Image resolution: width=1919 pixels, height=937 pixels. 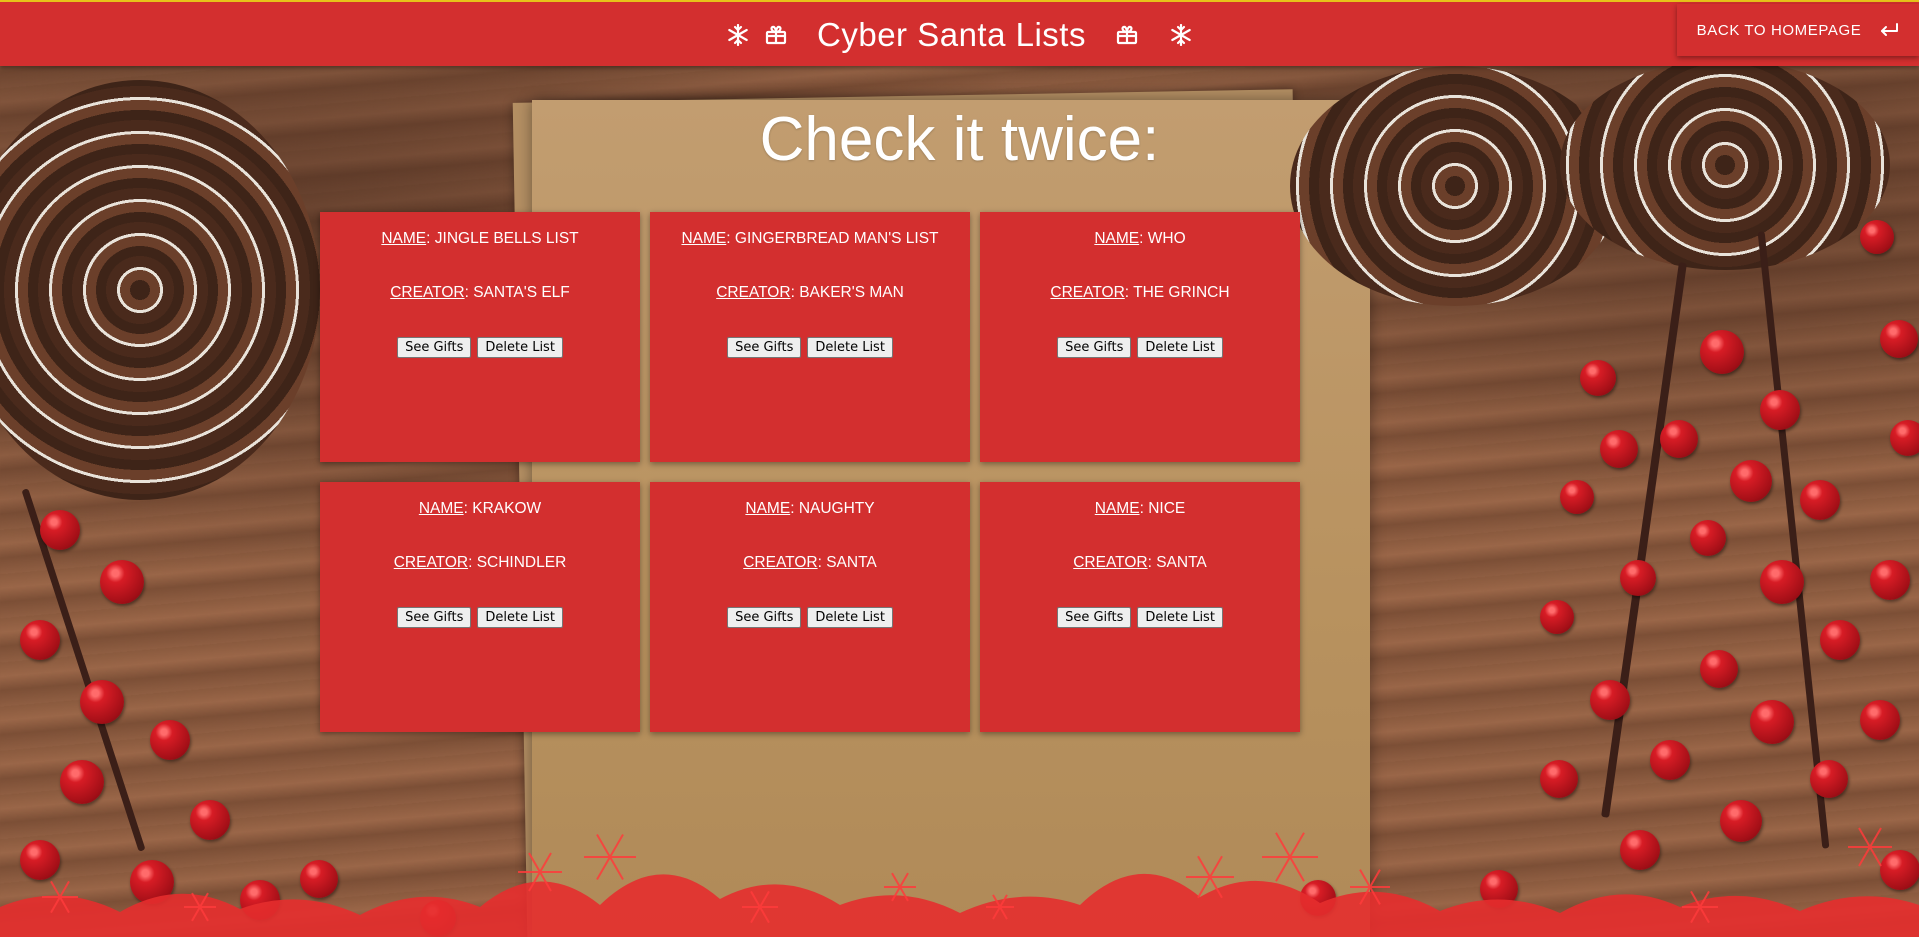 What do you see at coordinates (1779, 30) in the screenshot?
I see `back-to-homepage-label: BACK TO HOMEPAGE` at bounding box center [1779, 30].